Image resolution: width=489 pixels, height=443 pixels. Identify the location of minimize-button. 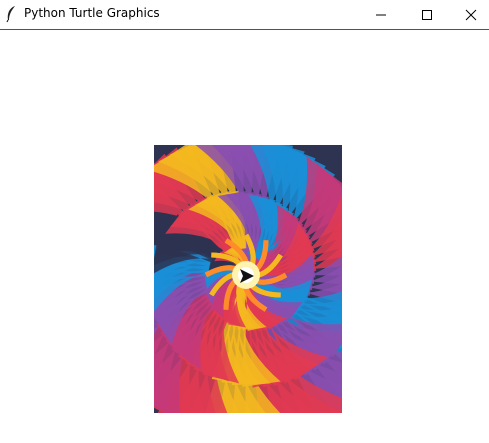
(381, 14).